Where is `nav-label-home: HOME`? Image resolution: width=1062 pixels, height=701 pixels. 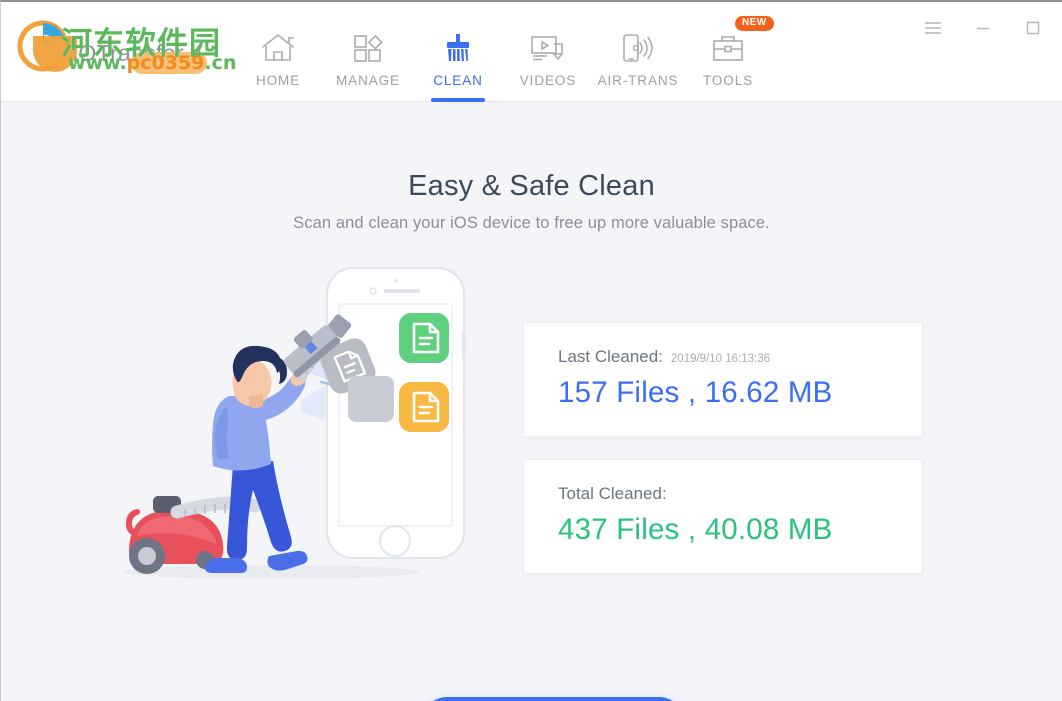 nav-label-home: HOME is located at coordinates (278, 80).